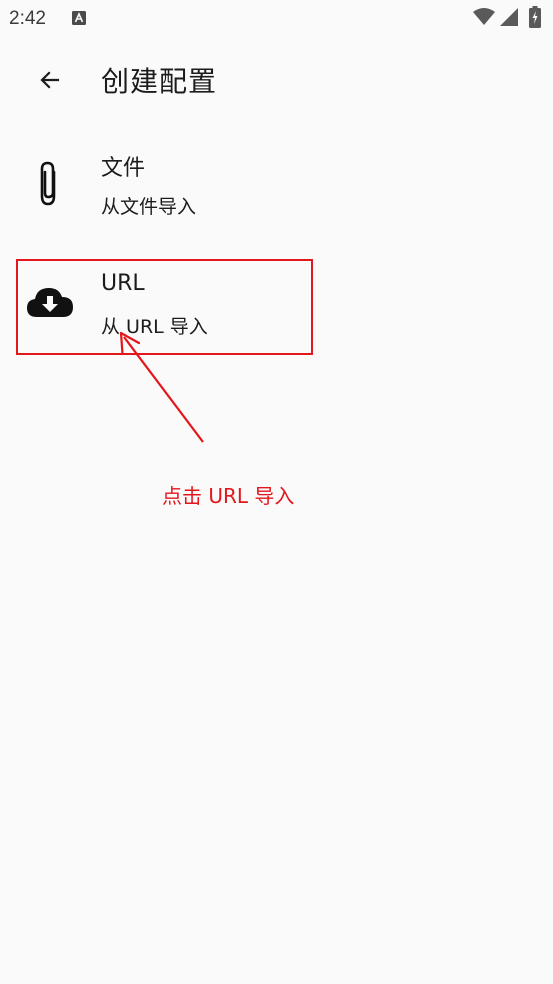  Describe the element at coordinates (154, 327) in the screenshot. I see `item-subtitle: 从 URL 导入` at that location.